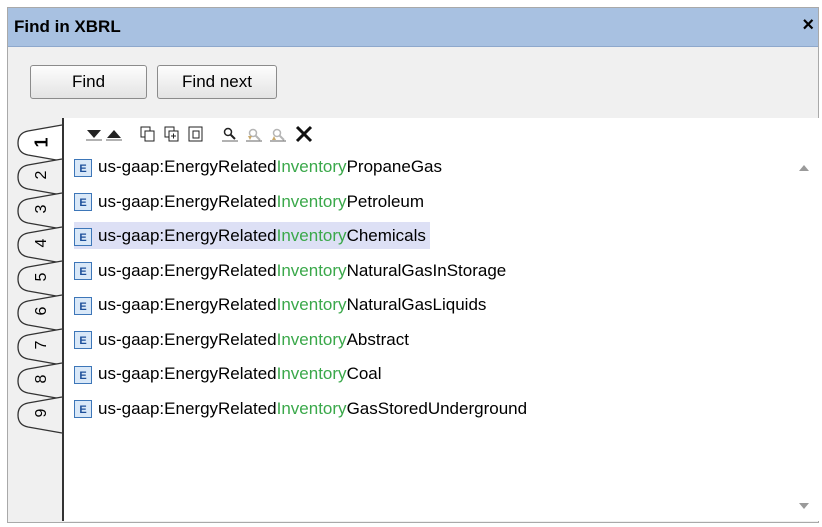 This screenshot has width=822, height=527. I want to click on find-button: Find, so click(88, 82).